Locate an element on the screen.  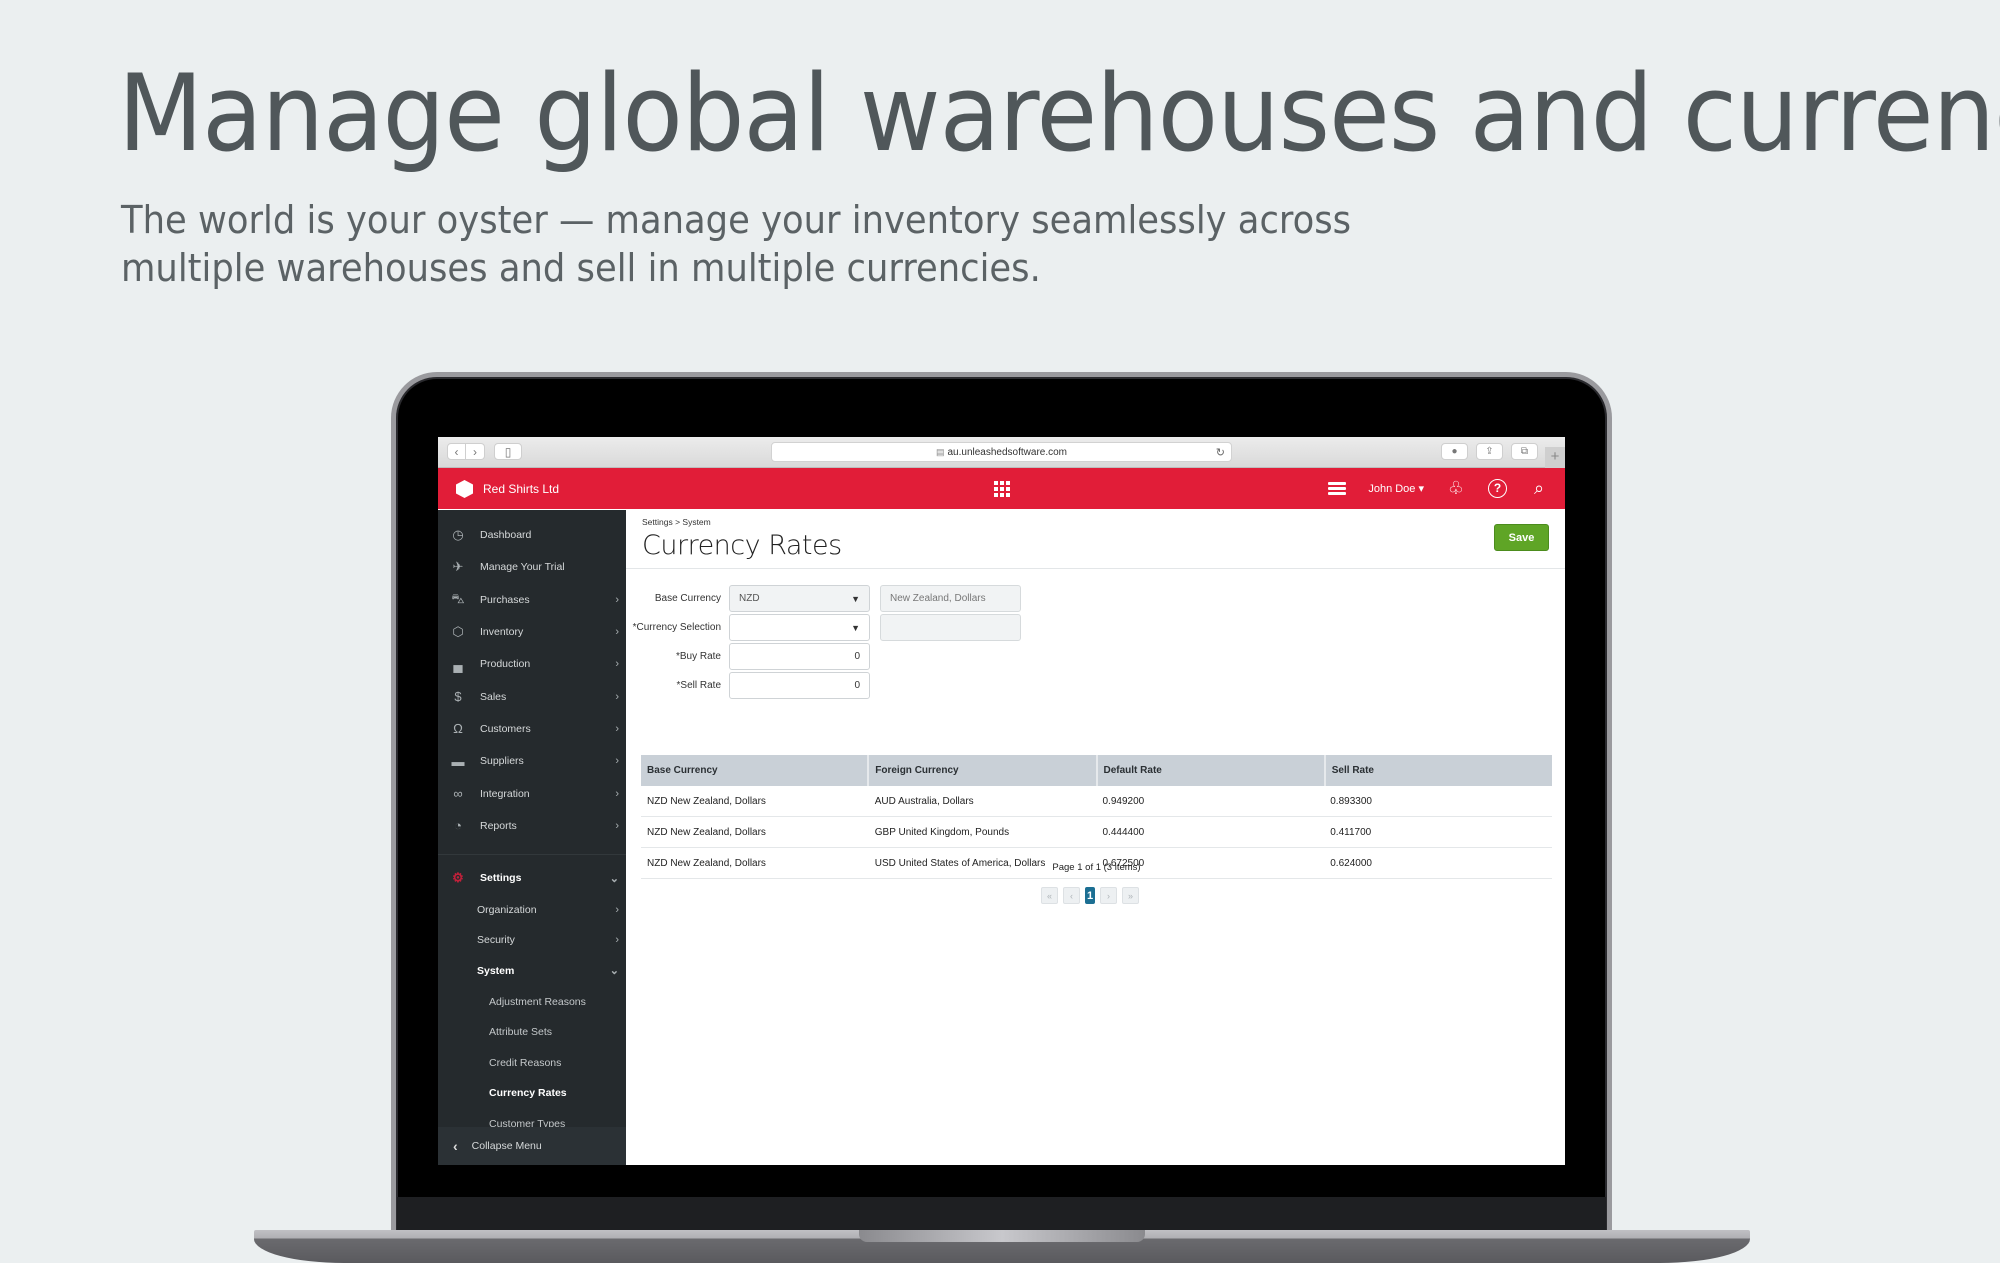
sidebar-item-manage-your-trial: ✈ Manage Your Trial is located at coordinates (532, 567).